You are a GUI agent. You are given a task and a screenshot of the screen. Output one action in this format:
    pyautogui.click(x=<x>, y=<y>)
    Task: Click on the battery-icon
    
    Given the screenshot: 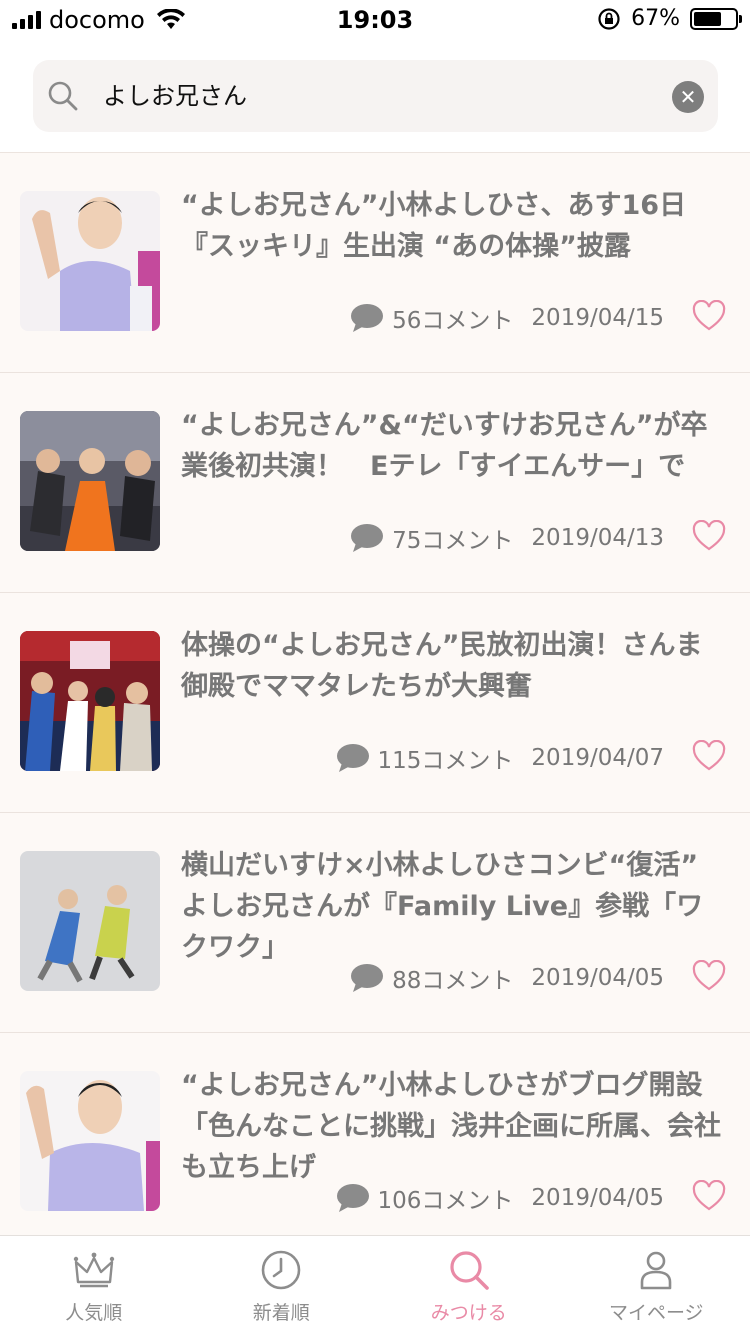 What is the action you would take?
    pyautogui.click(x=716, y=18)
    